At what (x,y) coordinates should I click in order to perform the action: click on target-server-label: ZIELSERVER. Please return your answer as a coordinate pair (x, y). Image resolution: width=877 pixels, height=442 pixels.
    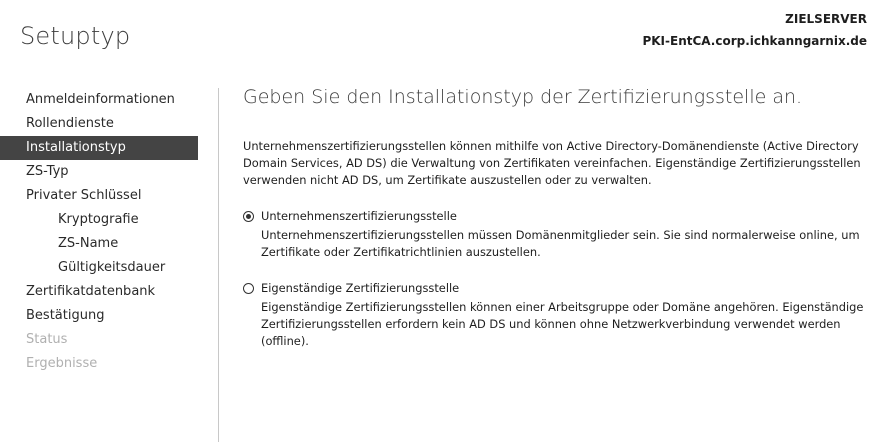
    Looking at the image, I should click on (826, 19).